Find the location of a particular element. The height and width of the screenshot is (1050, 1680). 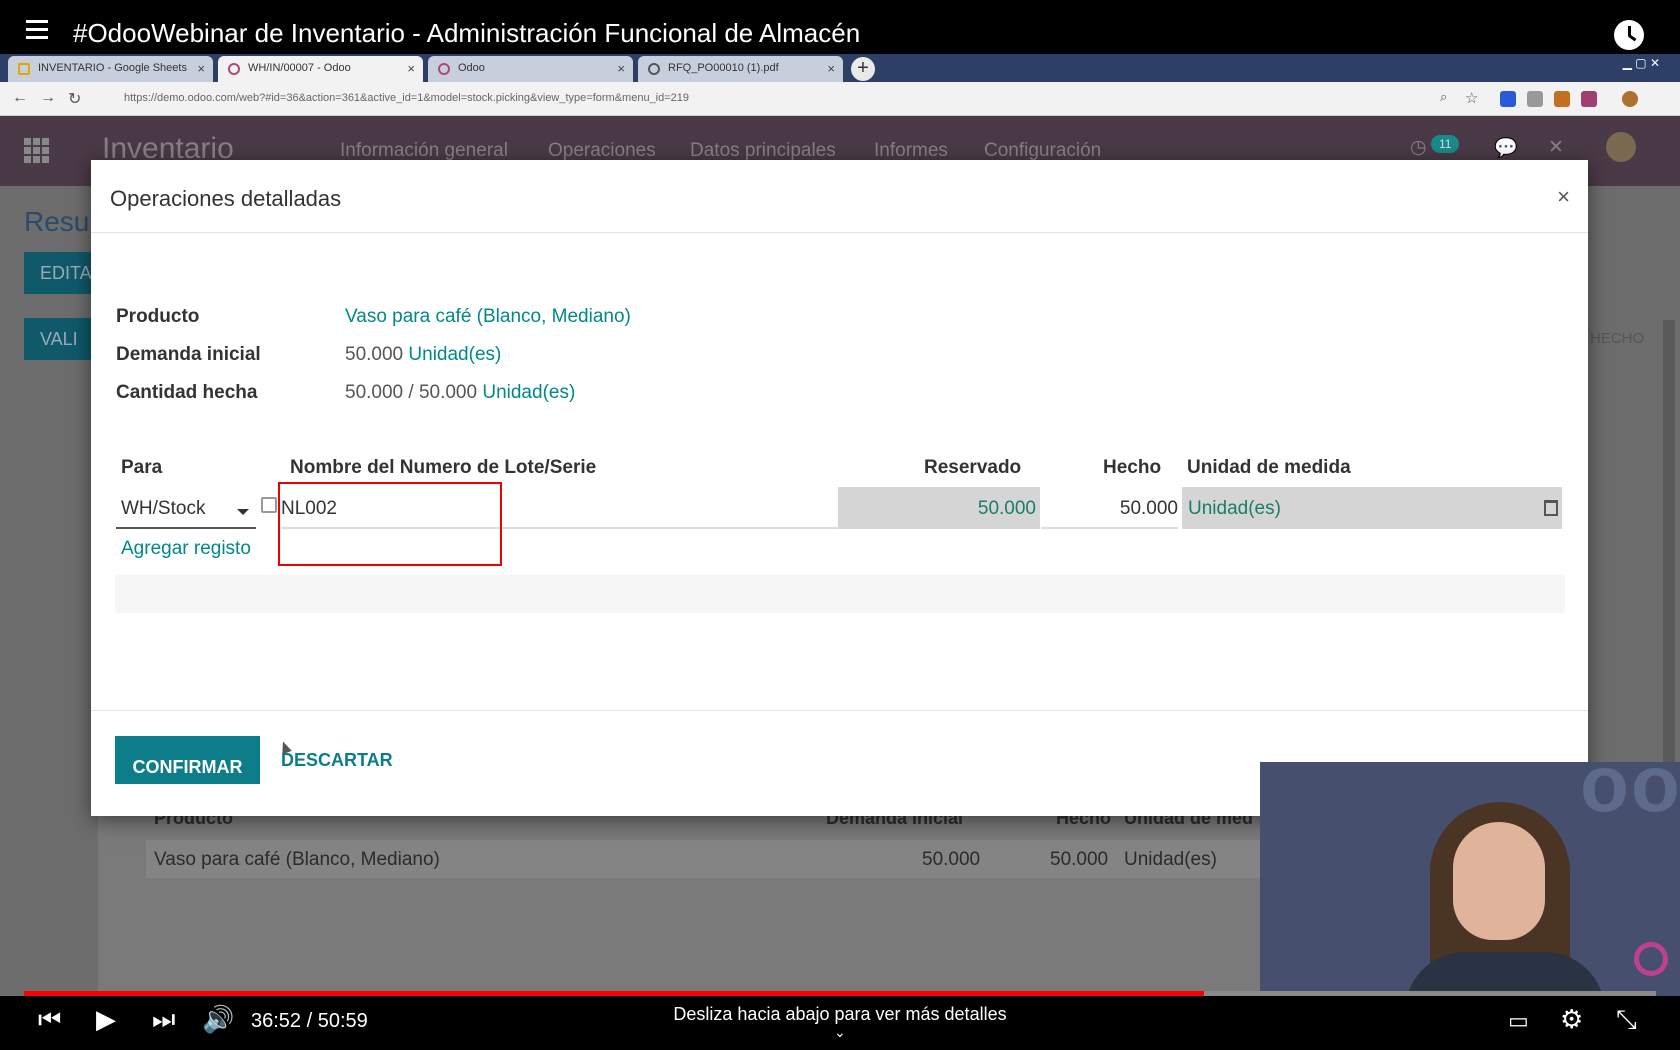

column-header-uom: Unidad de medida is located at coordinates (1269, 468).